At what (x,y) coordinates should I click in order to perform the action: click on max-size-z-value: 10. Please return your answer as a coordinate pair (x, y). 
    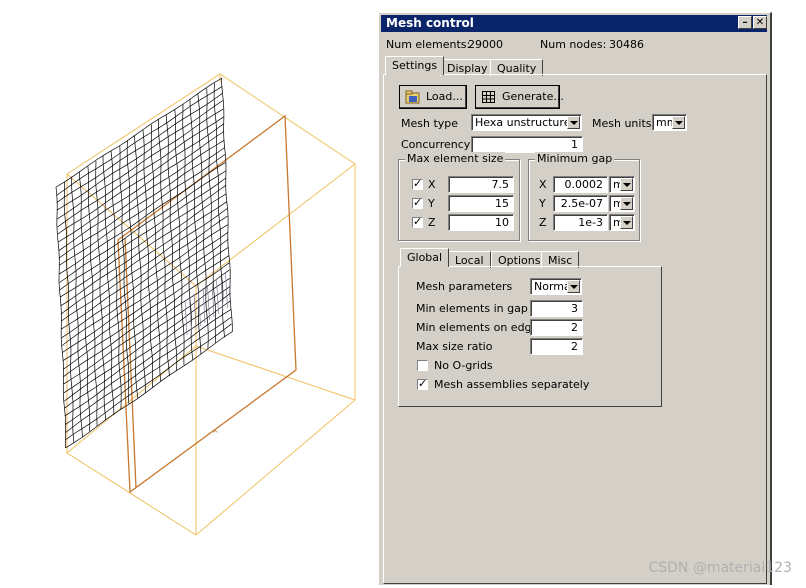
    Looking at the image, I should click on (502, 222).